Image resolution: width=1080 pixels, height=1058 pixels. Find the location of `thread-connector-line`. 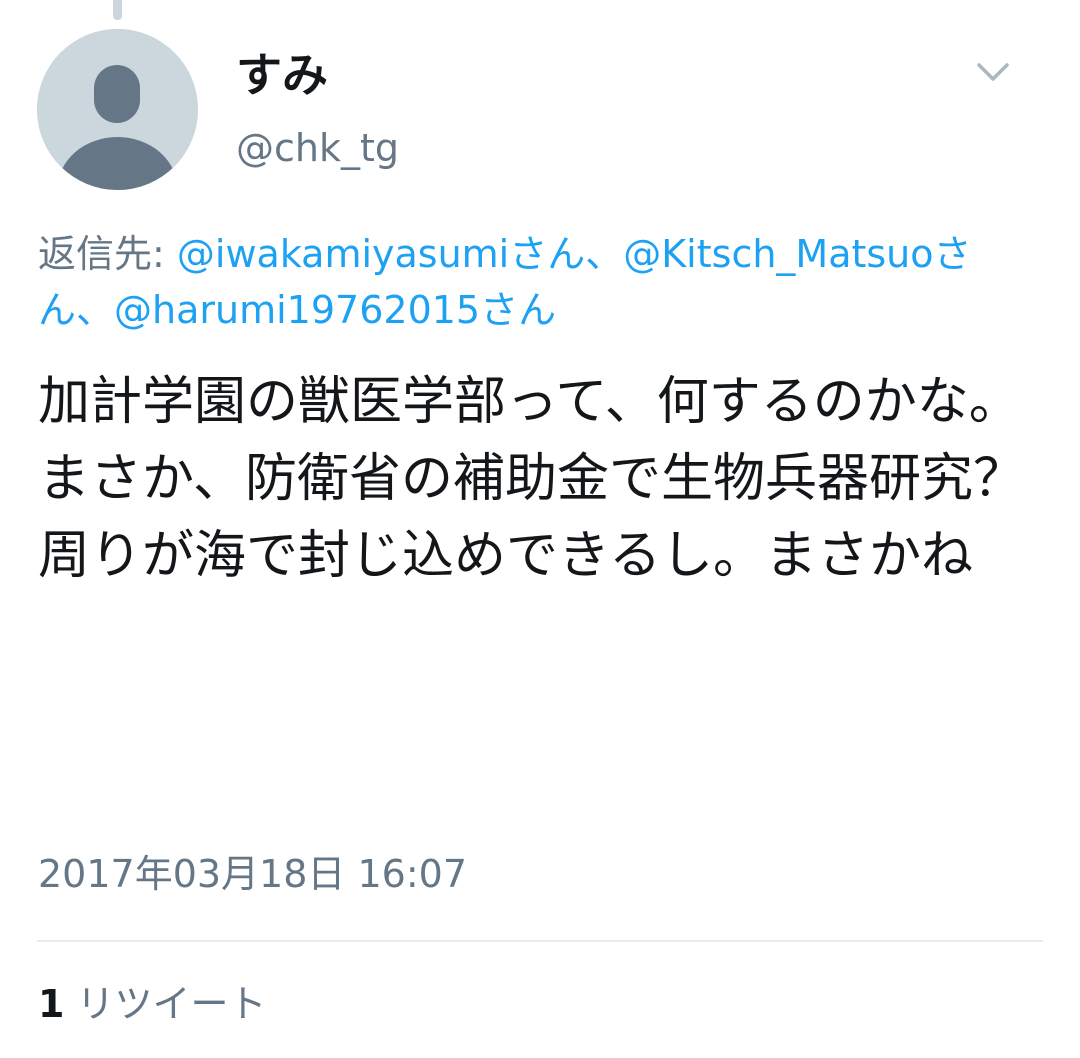

thread-connector-line is located at coordinates (117, 10).